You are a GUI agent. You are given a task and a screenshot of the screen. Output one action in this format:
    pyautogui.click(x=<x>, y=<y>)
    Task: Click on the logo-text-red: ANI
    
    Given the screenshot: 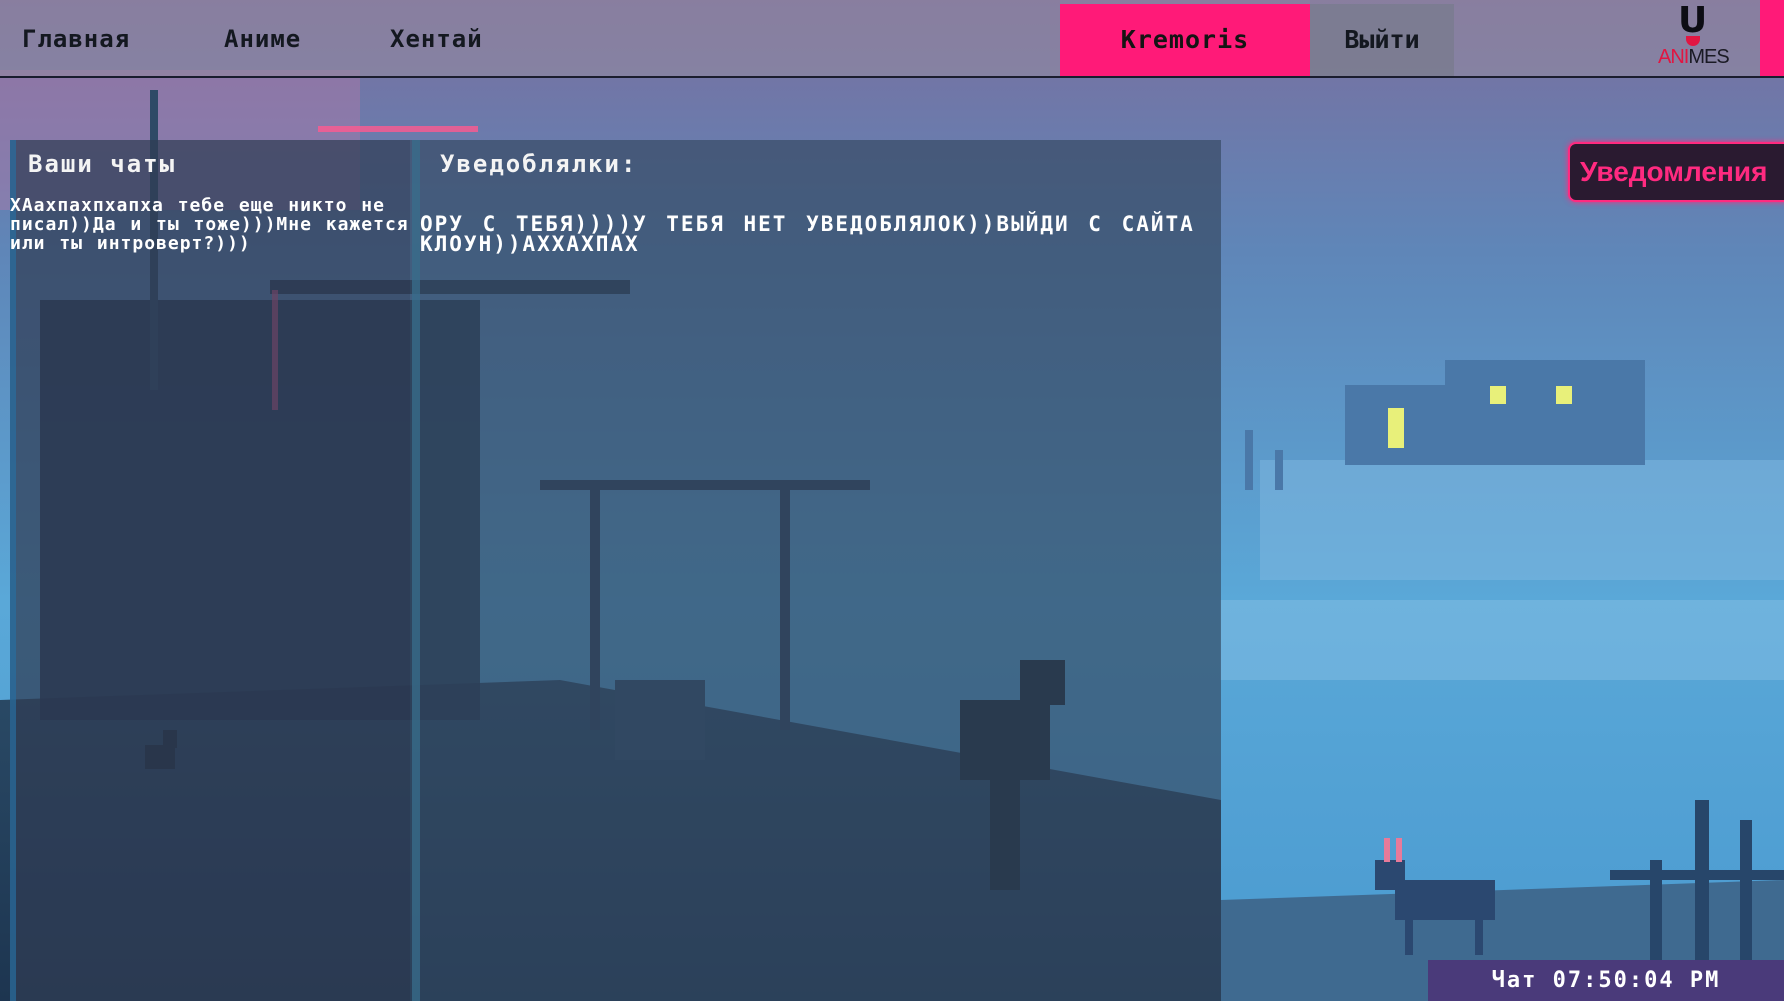 What is the action you would take?
    pyautogui.click(x=1673, y=57)
    